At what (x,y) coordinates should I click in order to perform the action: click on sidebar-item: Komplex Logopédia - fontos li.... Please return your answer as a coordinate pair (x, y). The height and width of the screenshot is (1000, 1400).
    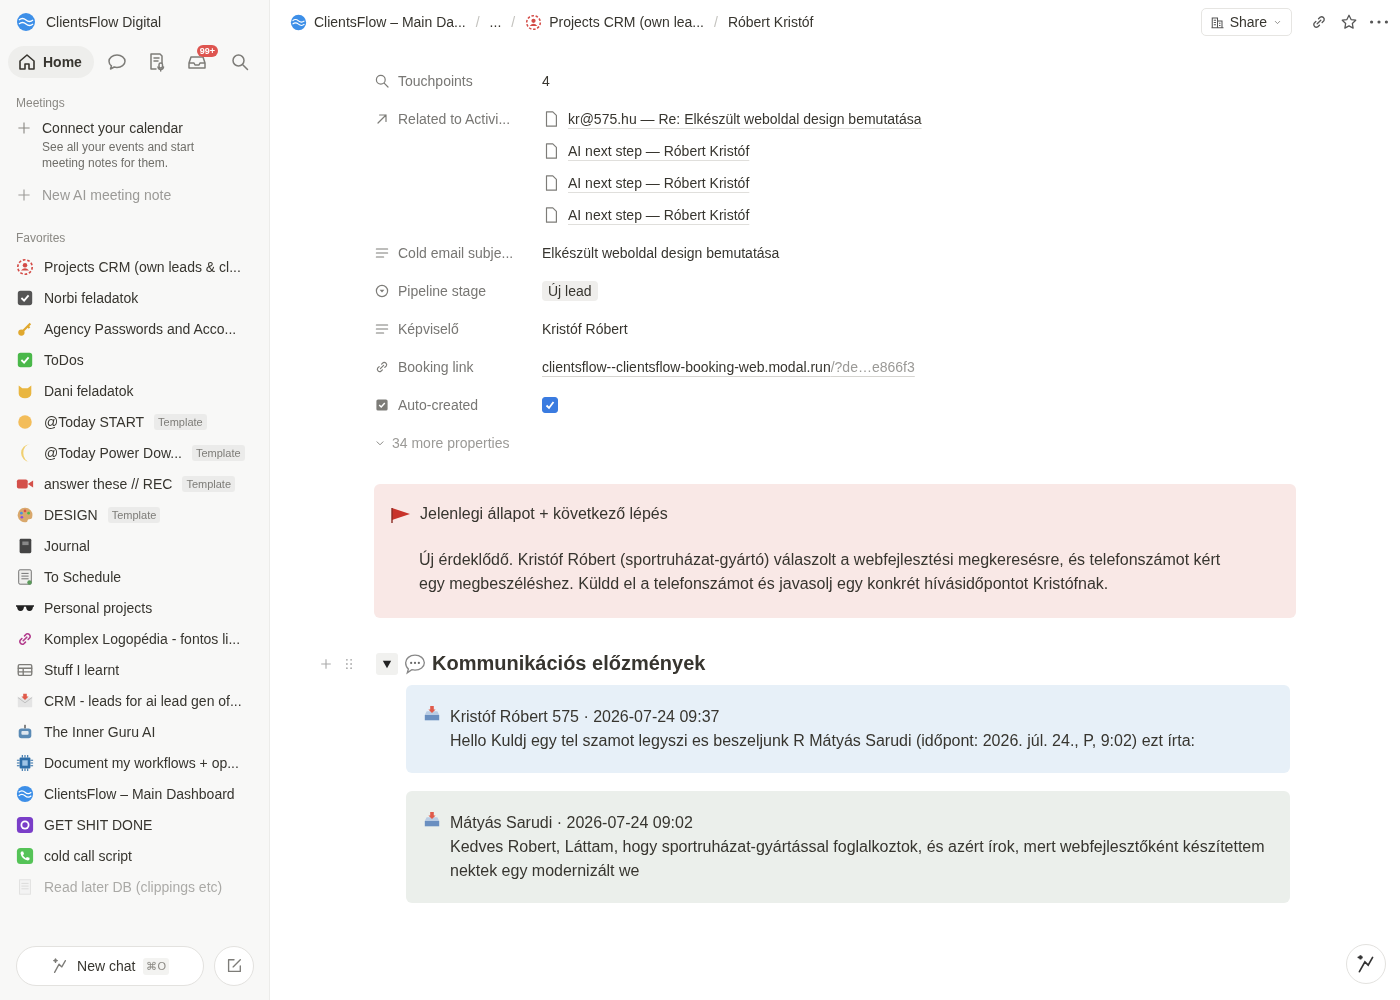
    Looking at the image, I should click on (142, 638).